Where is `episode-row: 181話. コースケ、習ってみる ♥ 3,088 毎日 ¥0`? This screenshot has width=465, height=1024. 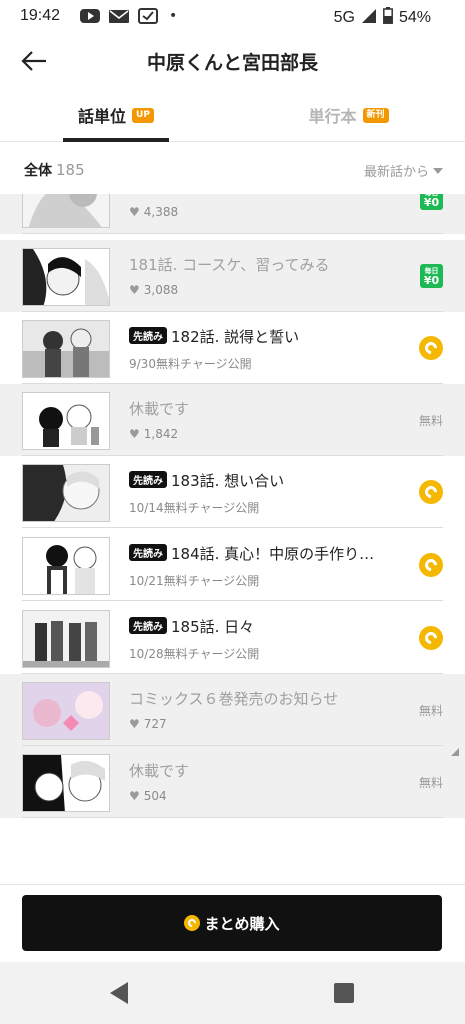 episode-row: 181話. コースケ、習ってみる ♥ 3,088 毎日 ¥0 is located at coordinates (232, 276).